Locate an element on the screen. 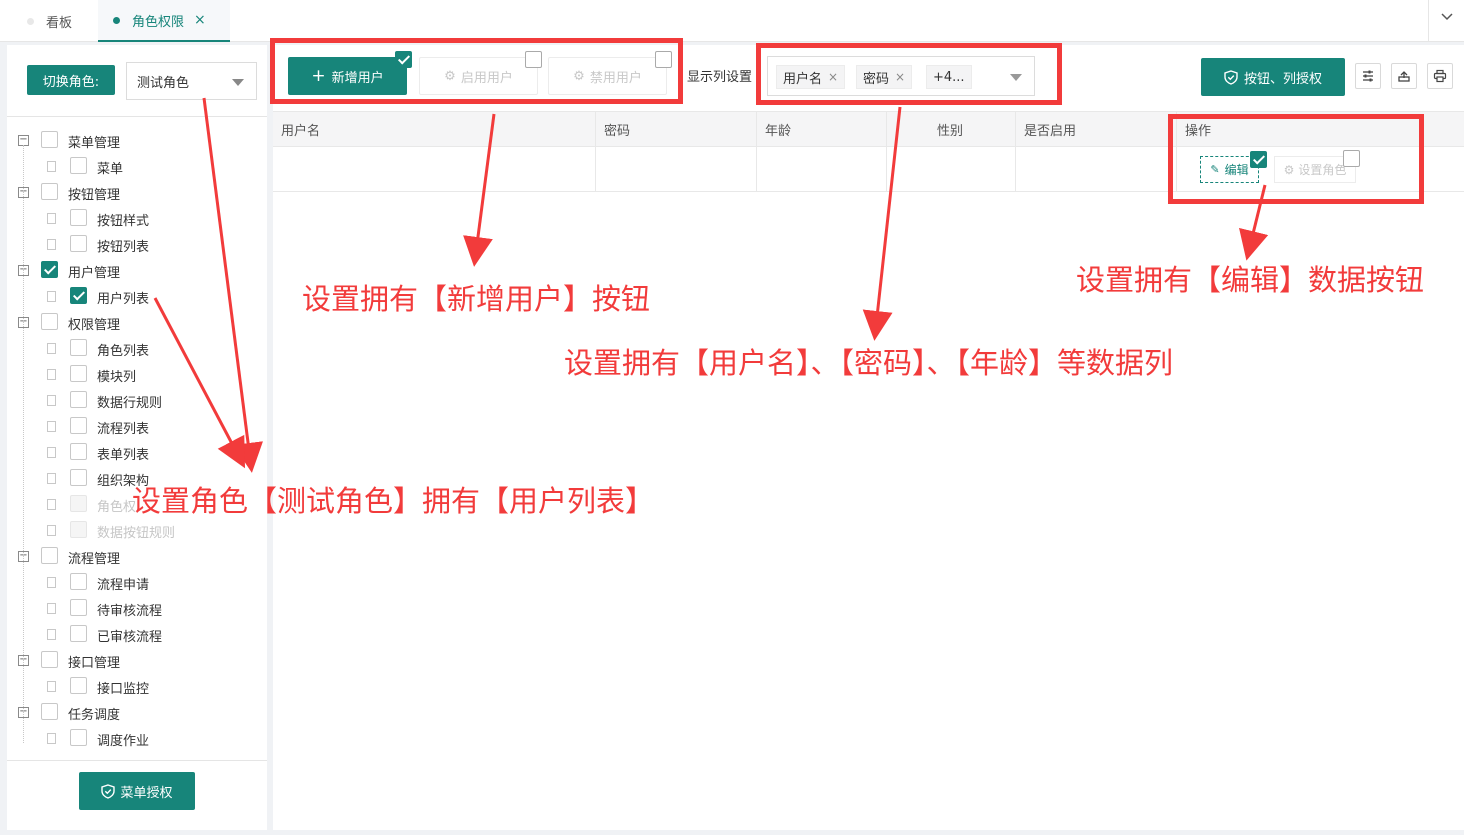  tree-label: 按钮管理 is located at coordinates (94, 195).